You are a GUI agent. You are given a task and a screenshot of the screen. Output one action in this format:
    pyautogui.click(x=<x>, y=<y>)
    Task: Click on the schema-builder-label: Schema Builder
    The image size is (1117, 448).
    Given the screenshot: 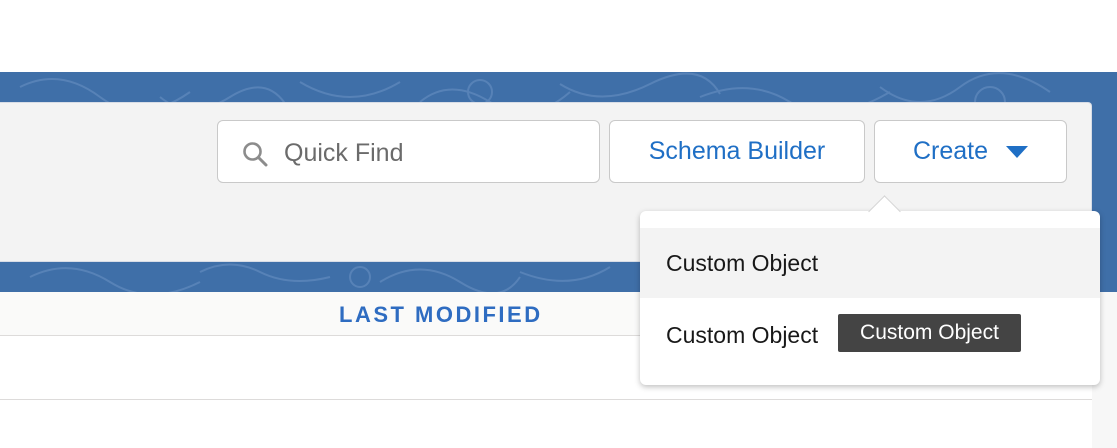 What is the action you would take?
    pyautogui.click(x=737, y=151)
    